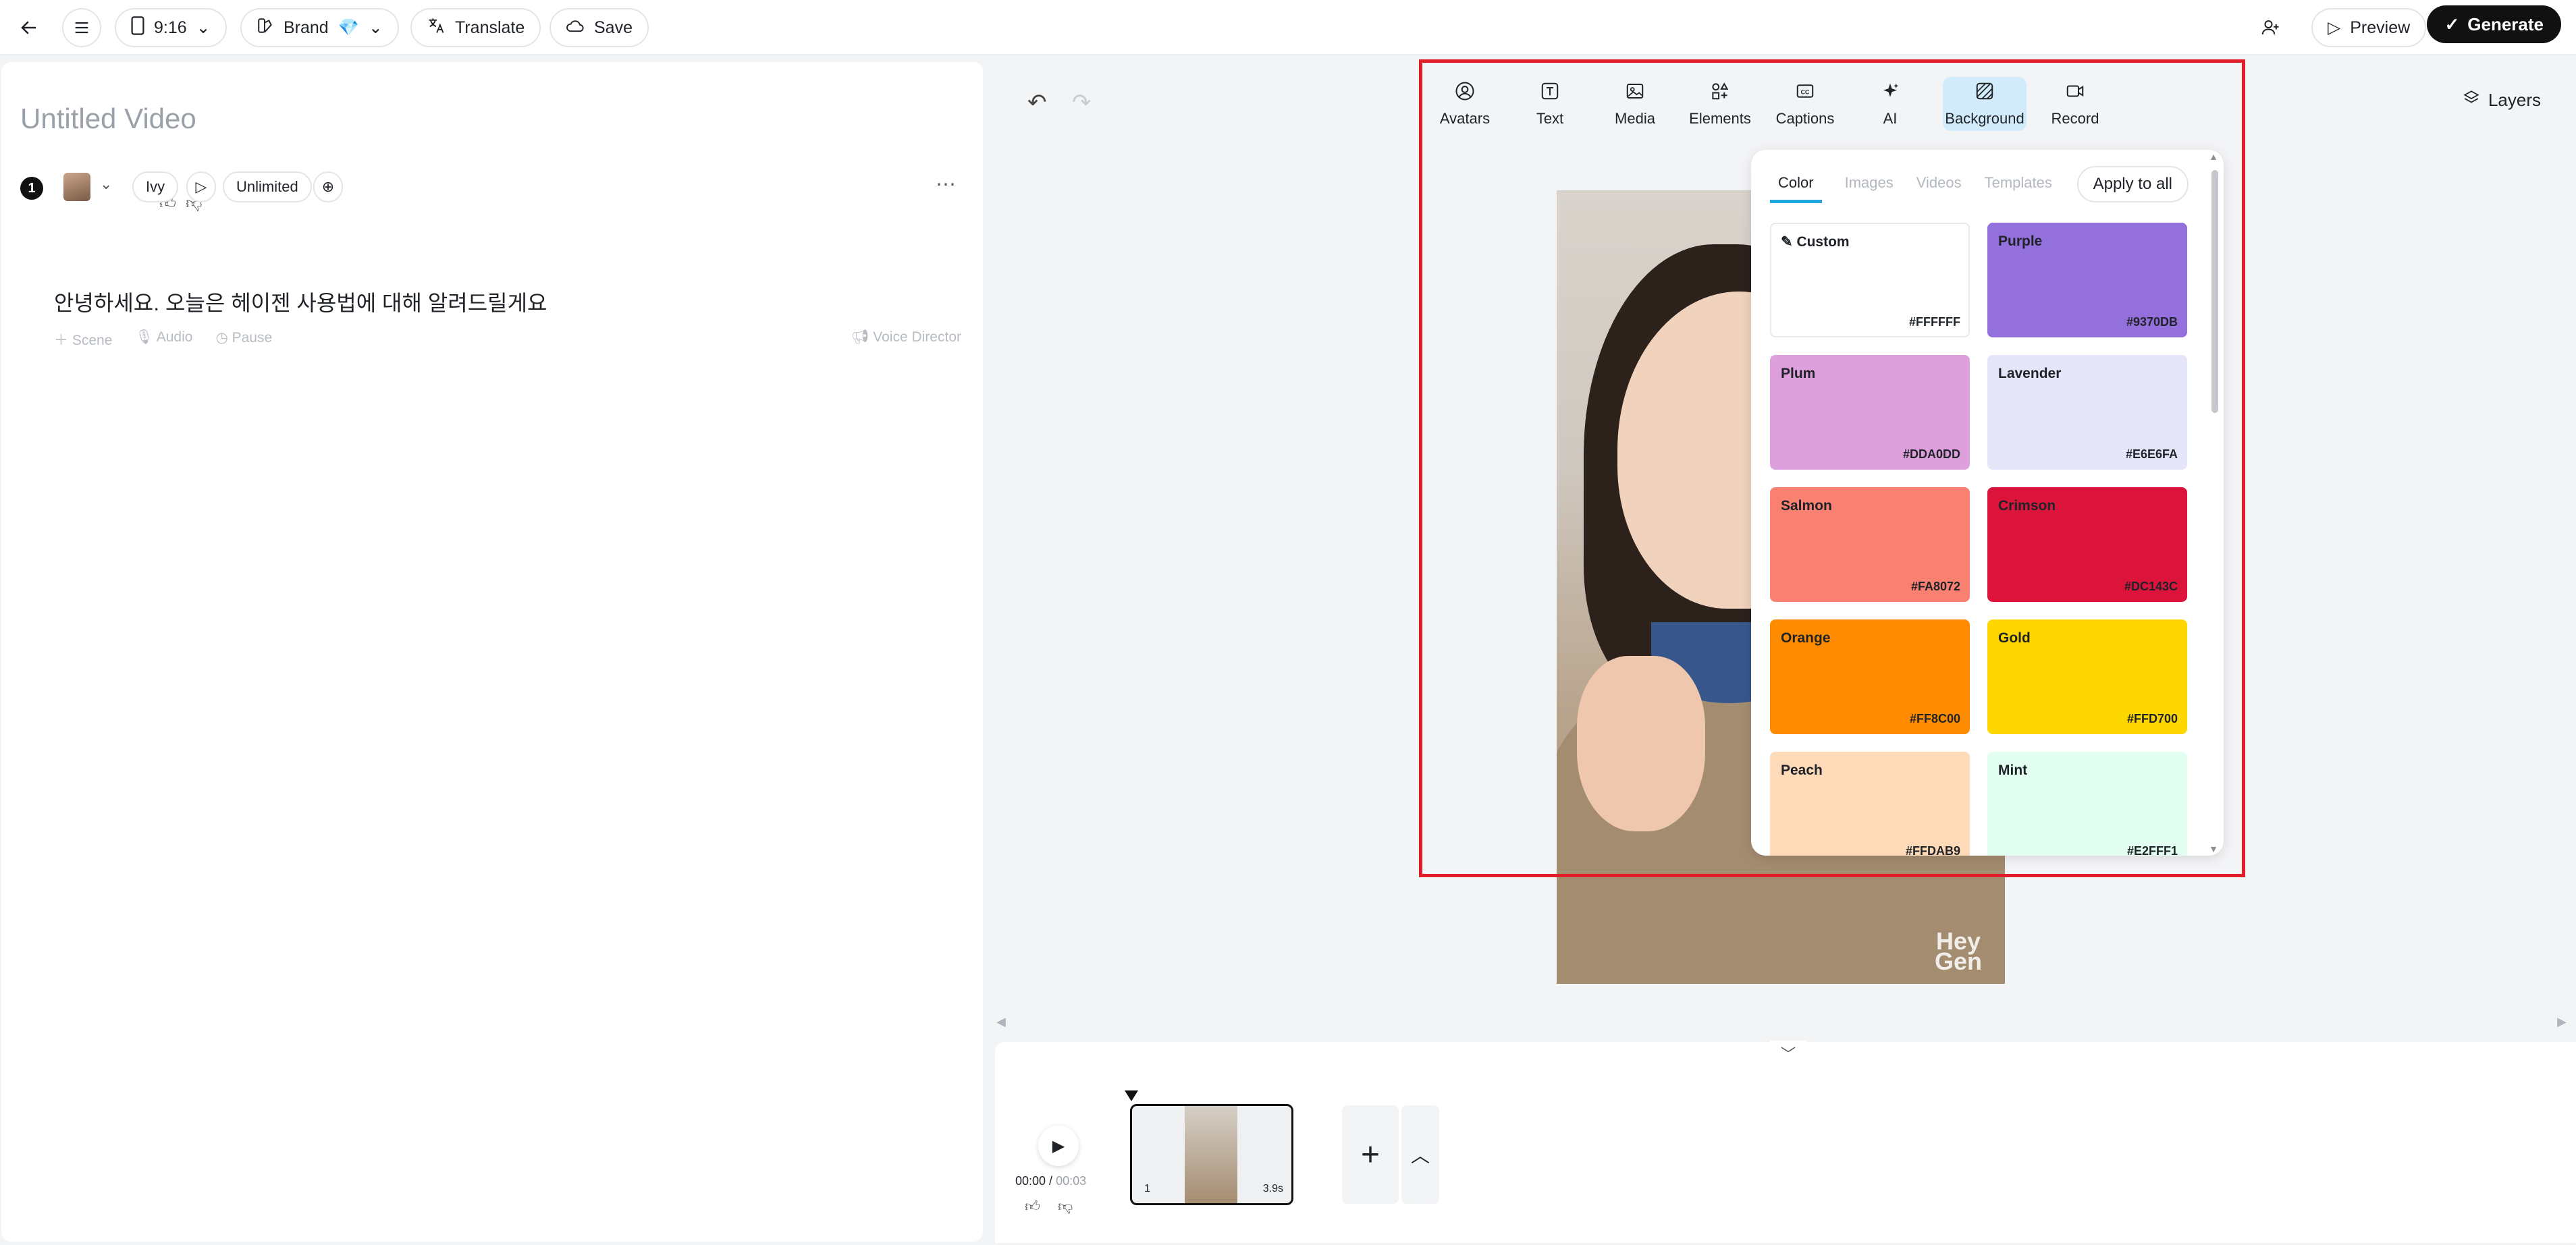 The width and height of the screenshot is (2576, 1245). I want to click on play-voice-button: ▷, so click(201, 186).